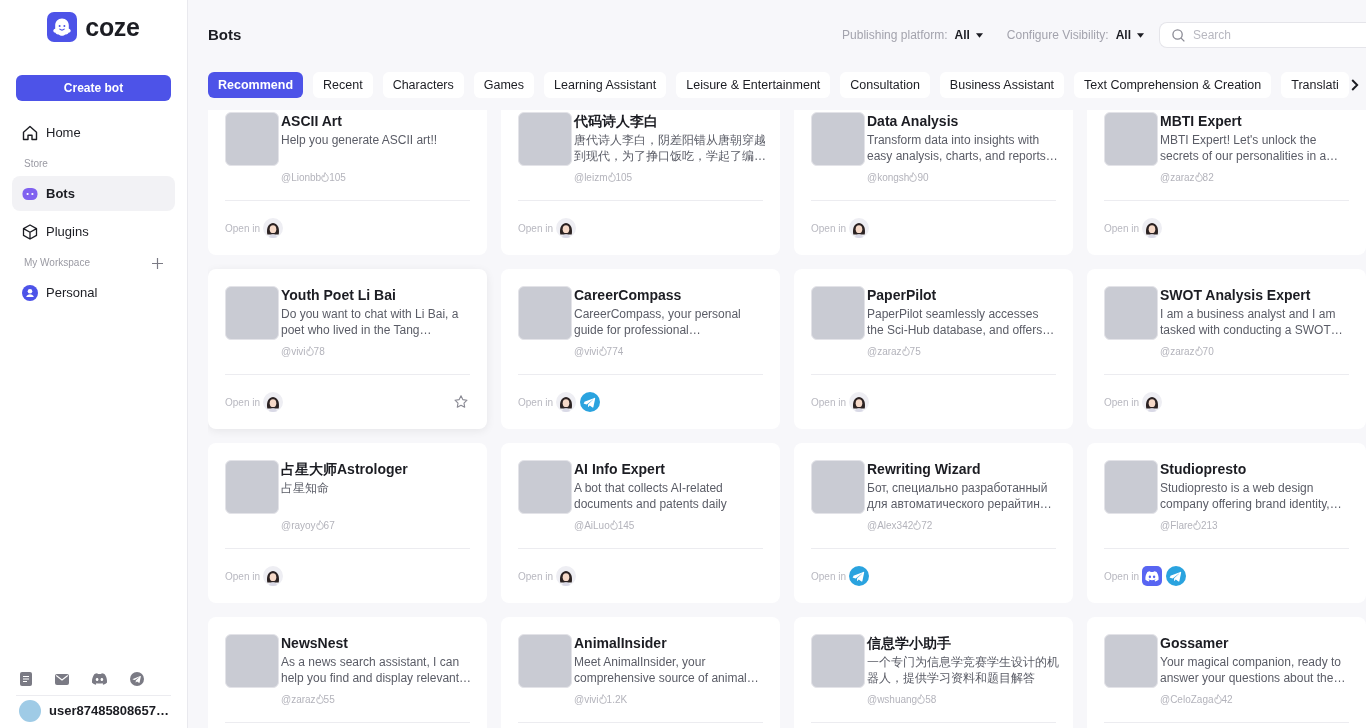 The width and height of the screenshot is (1366, 728). What do you see at coordinates (605, 85) in the screenshot?
I see `category-tab: Learning Assistant` at bounding box center [605, 85].